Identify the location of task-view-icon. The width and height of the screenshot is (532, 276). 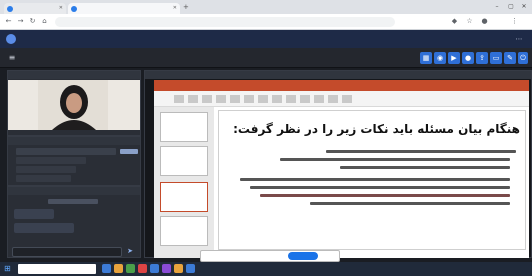
(106, 268).